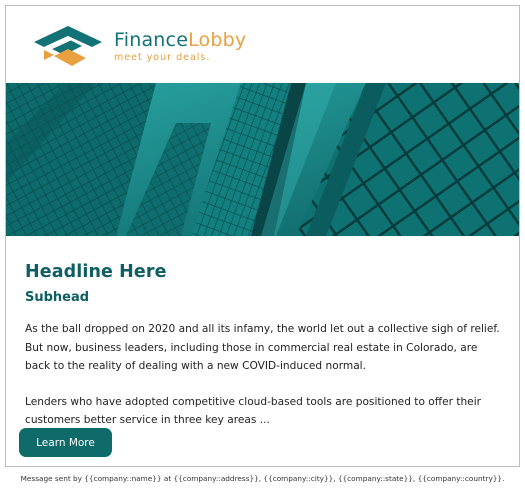 Image resolution: width=525 pixels, height=500 pixels. I want to click on headline: Headline Here, so click(96, 272).